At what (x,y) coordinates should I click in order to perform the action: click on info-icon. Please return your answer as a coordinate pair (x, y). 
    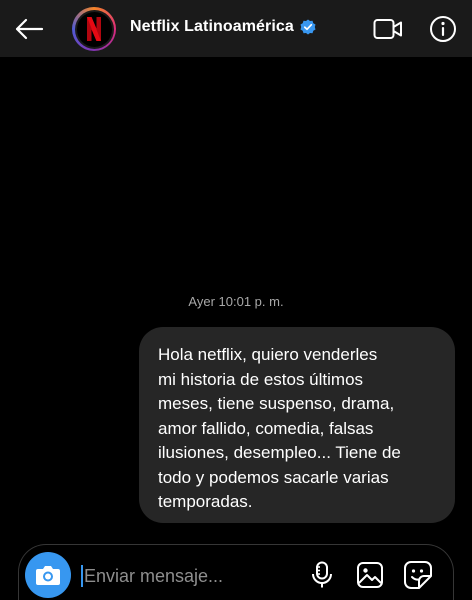
    Looking at the image, I should click on (443, 29).